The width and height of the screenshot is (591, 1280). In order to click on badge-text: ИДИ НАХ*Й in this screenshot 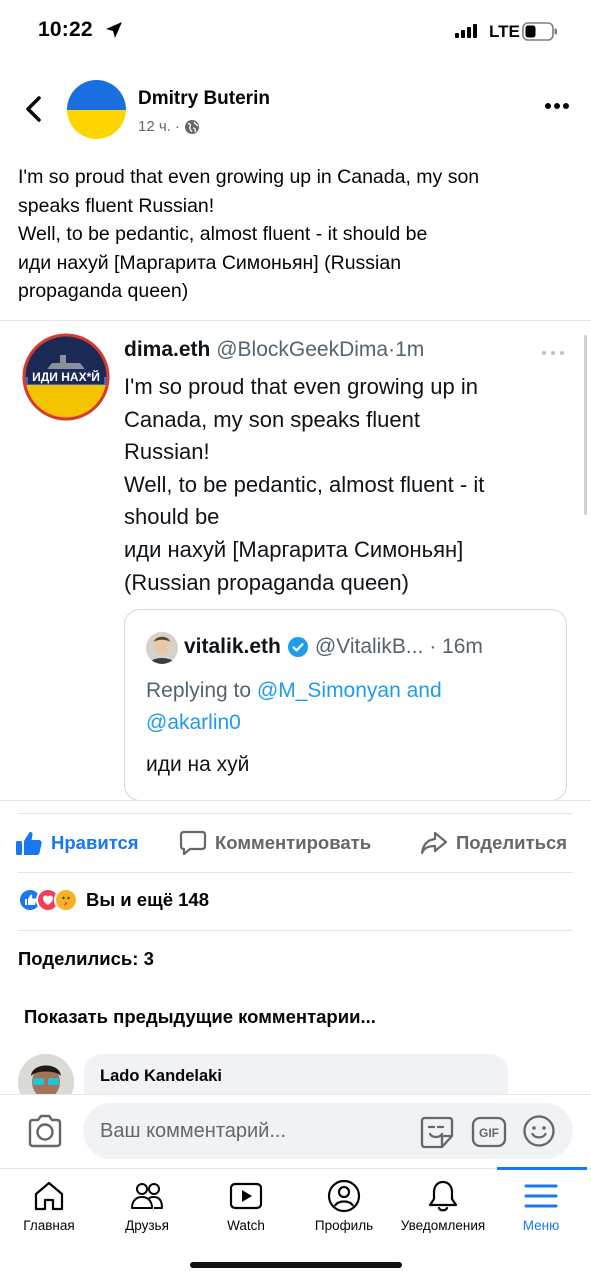, I will do `click(66, 376)`.